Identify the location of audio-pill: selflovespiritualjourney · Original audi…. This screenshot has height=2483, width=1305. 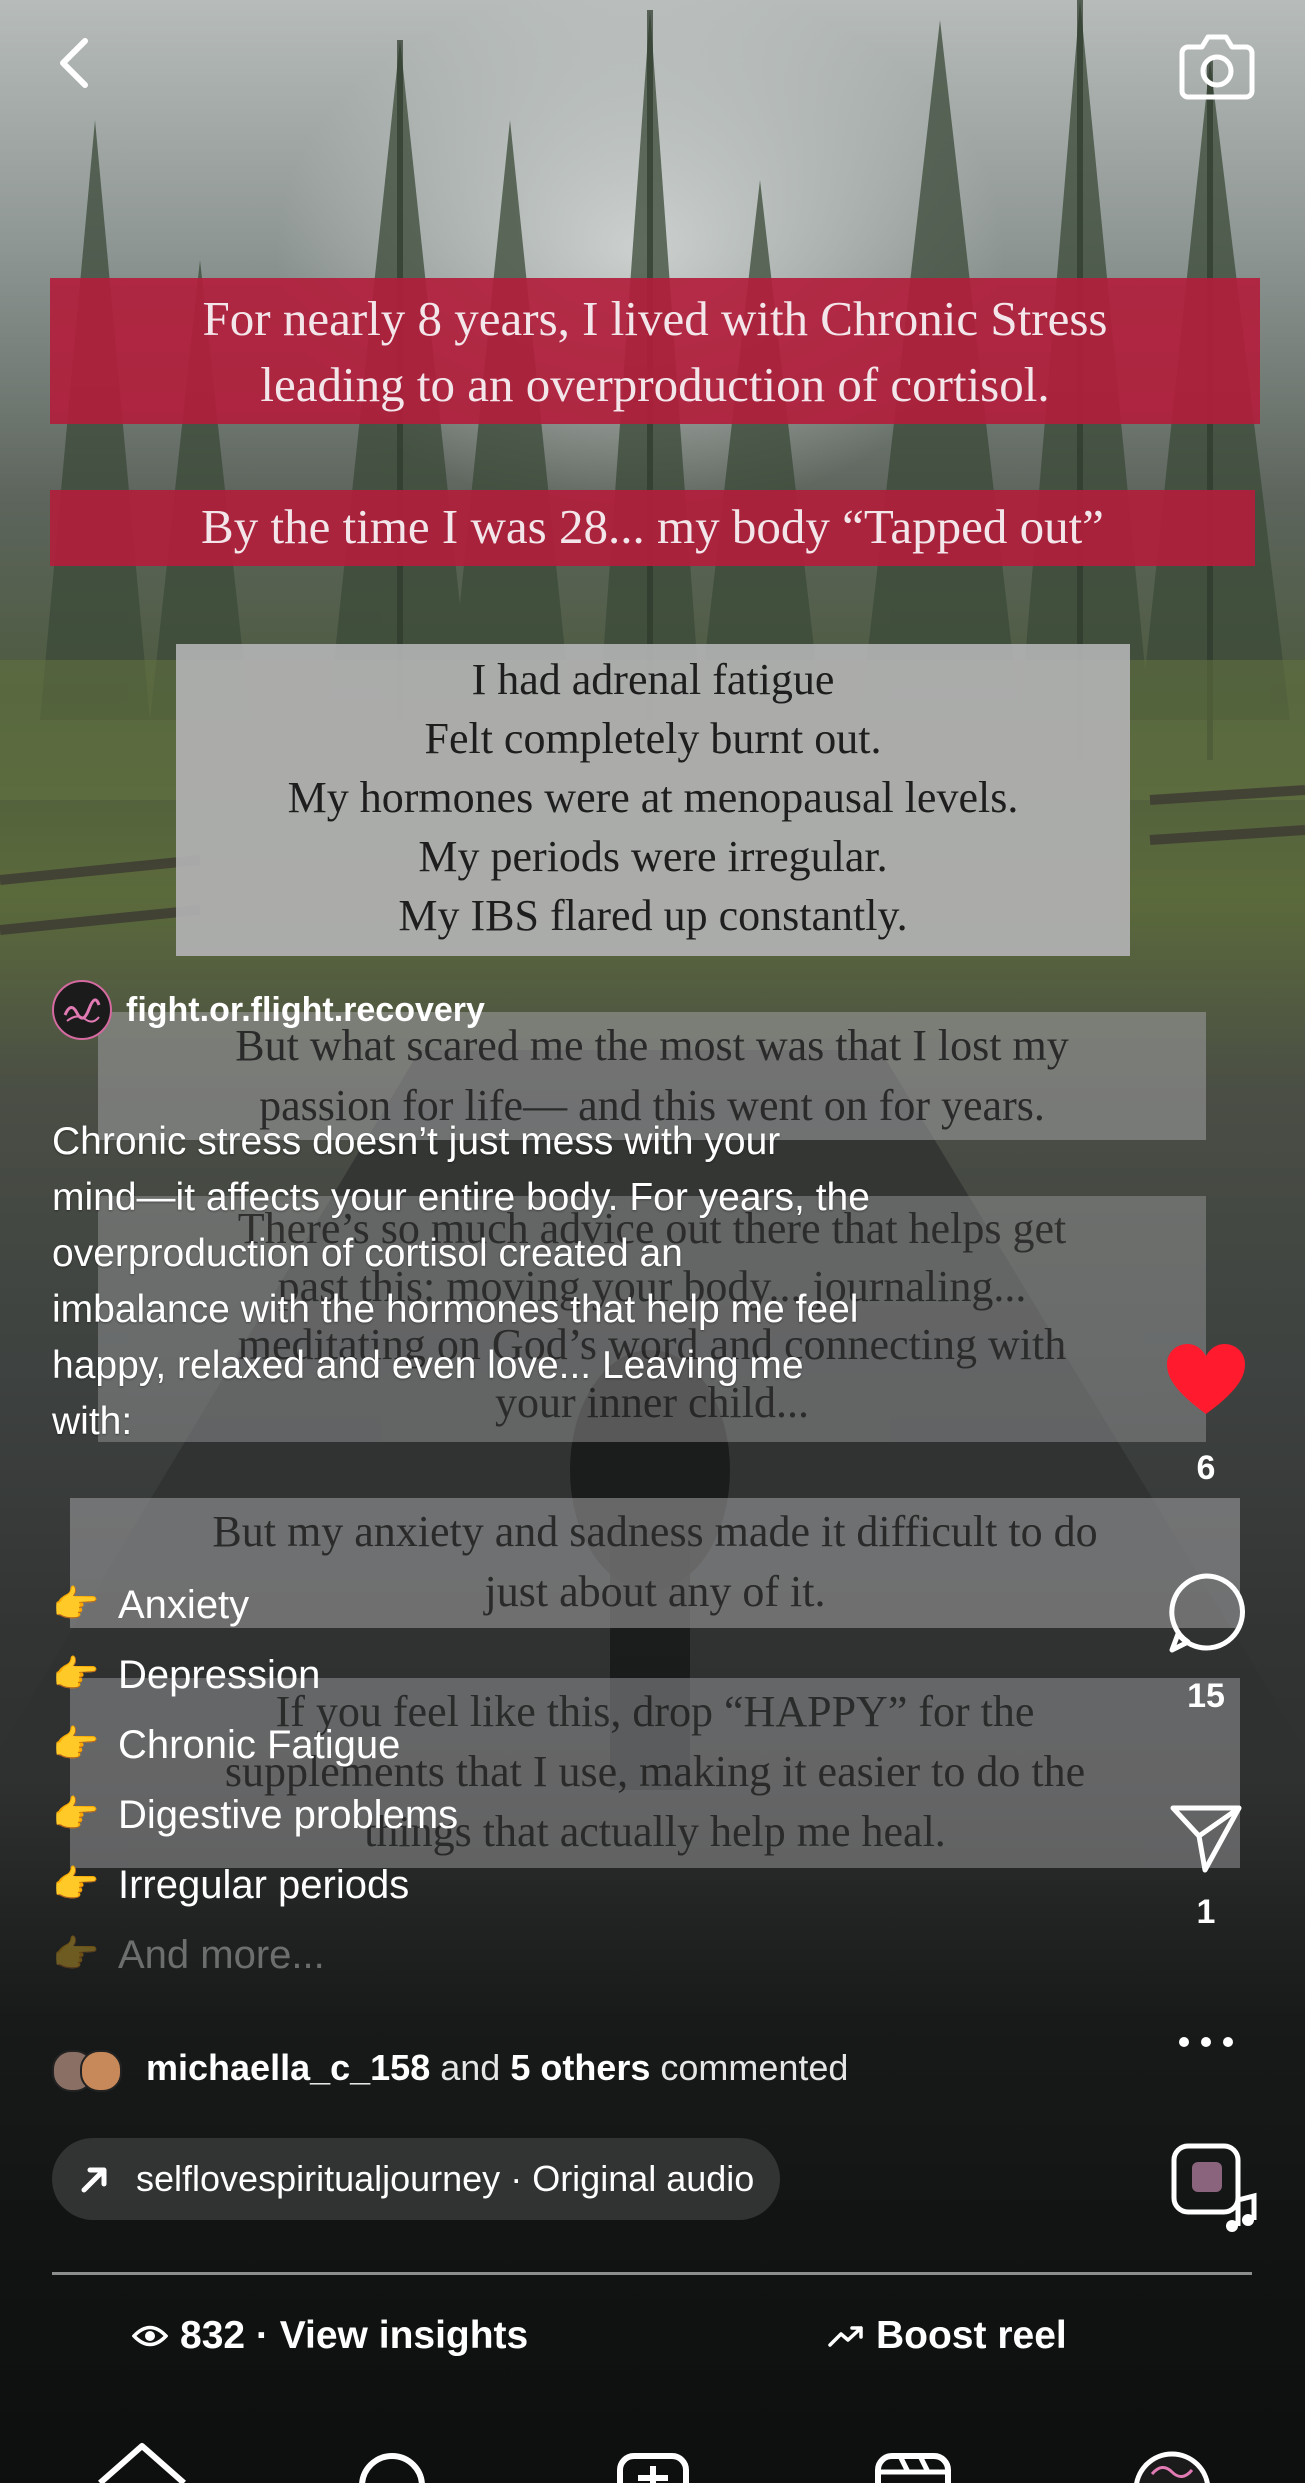
(416, 2179).